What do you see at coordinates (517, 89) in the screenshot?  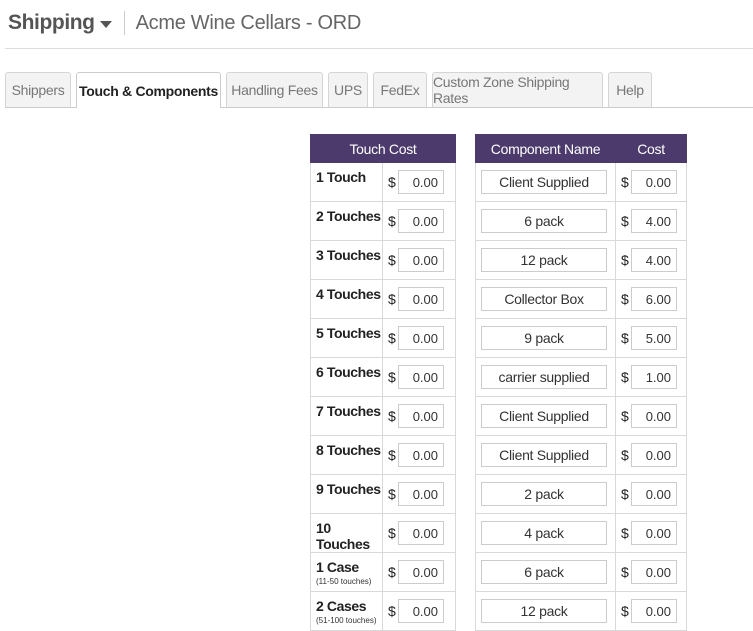 I see `tab-custom-zone-shipping-rates: Custom Zone Shipping Rates` at bounding box center [517, 89].